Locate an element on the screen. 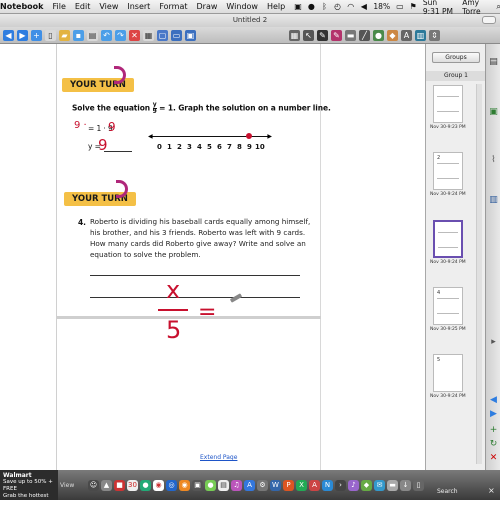 The width and height of the screenshot is (500, 507). powerpoint-icon: P is located at coordinates (288, 485).